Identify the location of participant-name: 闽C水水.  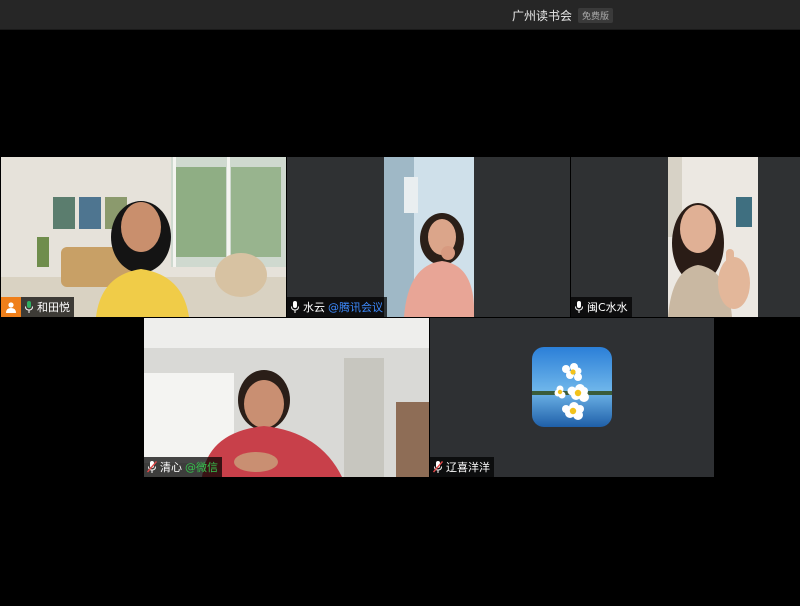
(607, 307).